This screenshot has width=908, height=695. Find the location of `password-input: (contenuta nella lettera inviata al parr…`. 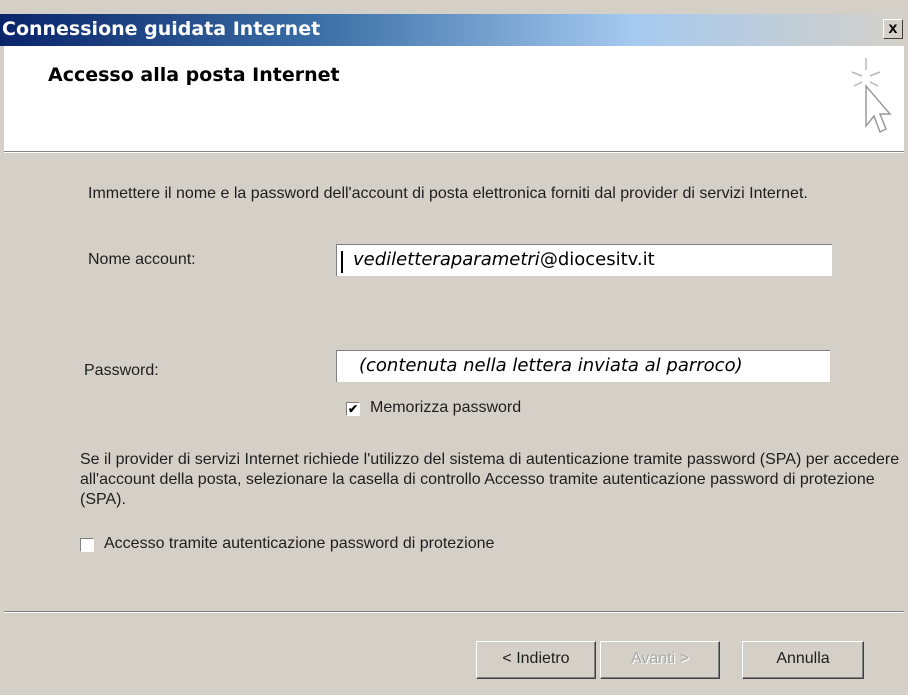

password-input: (contenuta nella lettera inviata al parr… is located at coordinates (583, 366).